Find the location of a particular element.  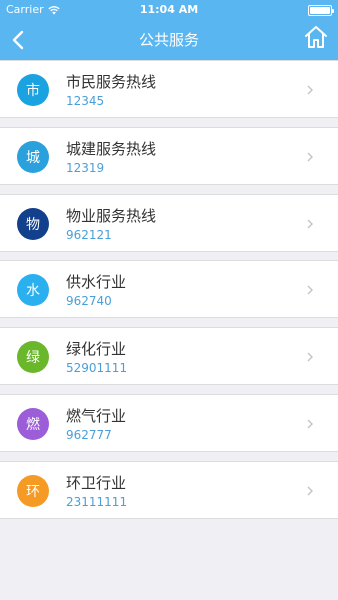

service-phone: 962121 is located at coordinates (89, 235).